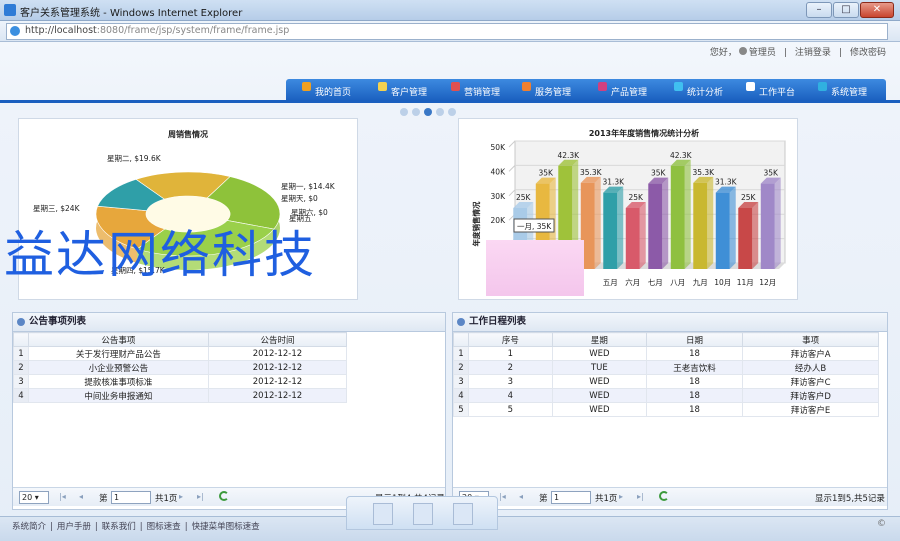  Describe the element at coordinates (810, 339) in the screenshot. I see `column-header: 事项` at that location.